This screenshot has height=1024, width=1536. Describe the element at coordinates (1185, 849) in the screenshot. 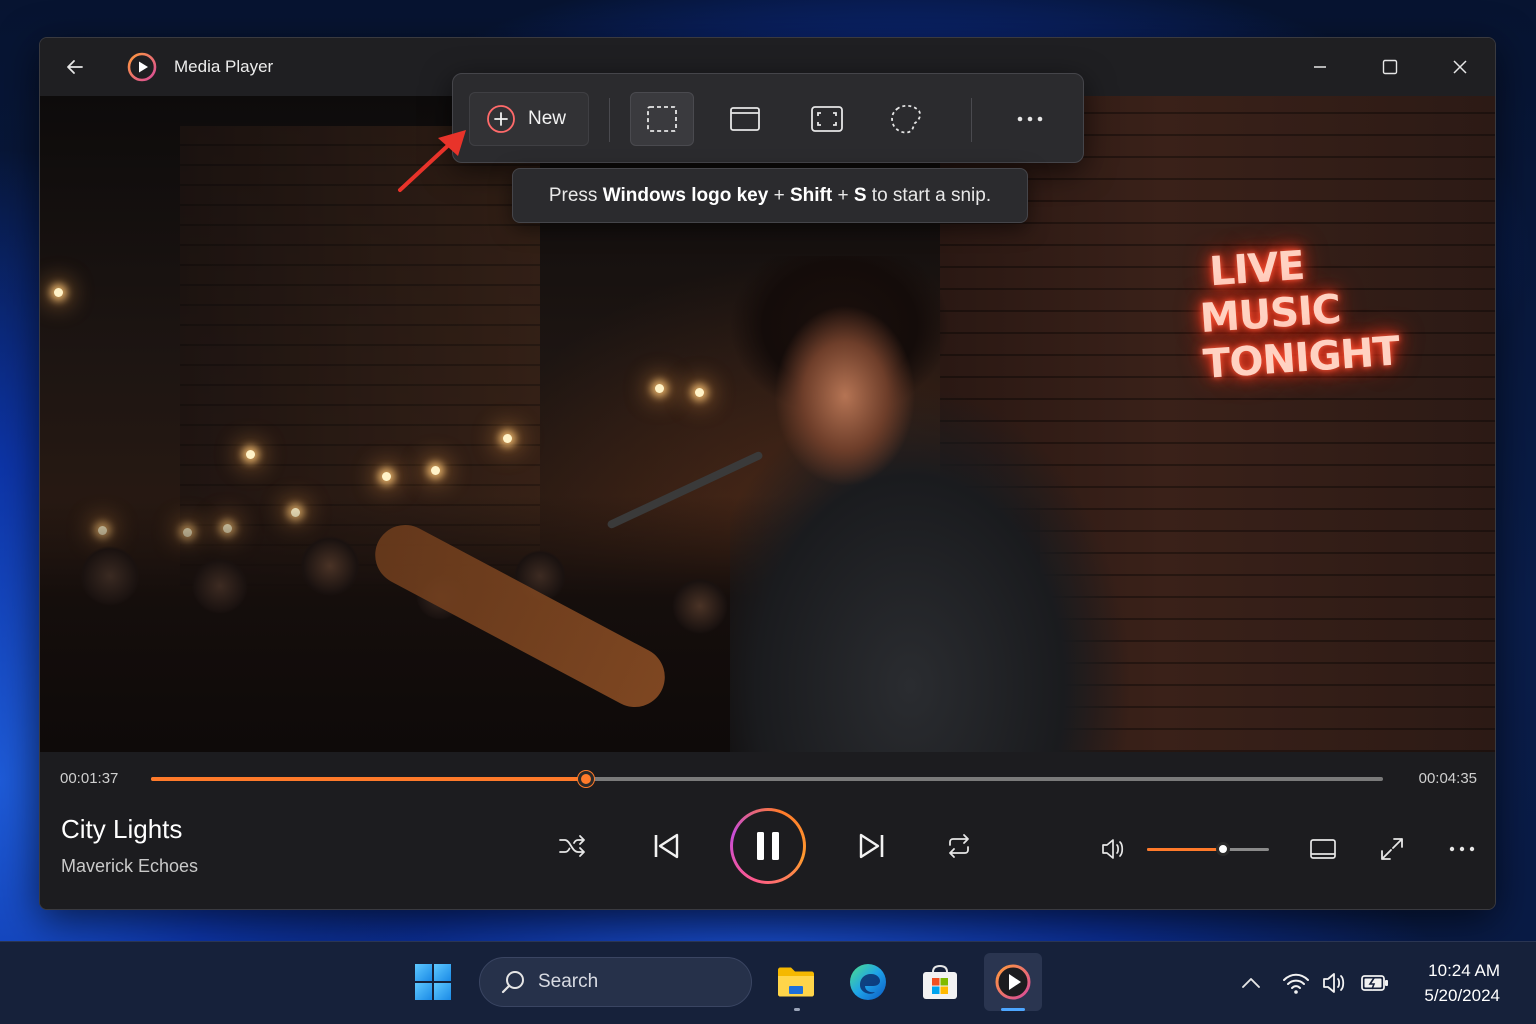

I see `volume-level` at that location.